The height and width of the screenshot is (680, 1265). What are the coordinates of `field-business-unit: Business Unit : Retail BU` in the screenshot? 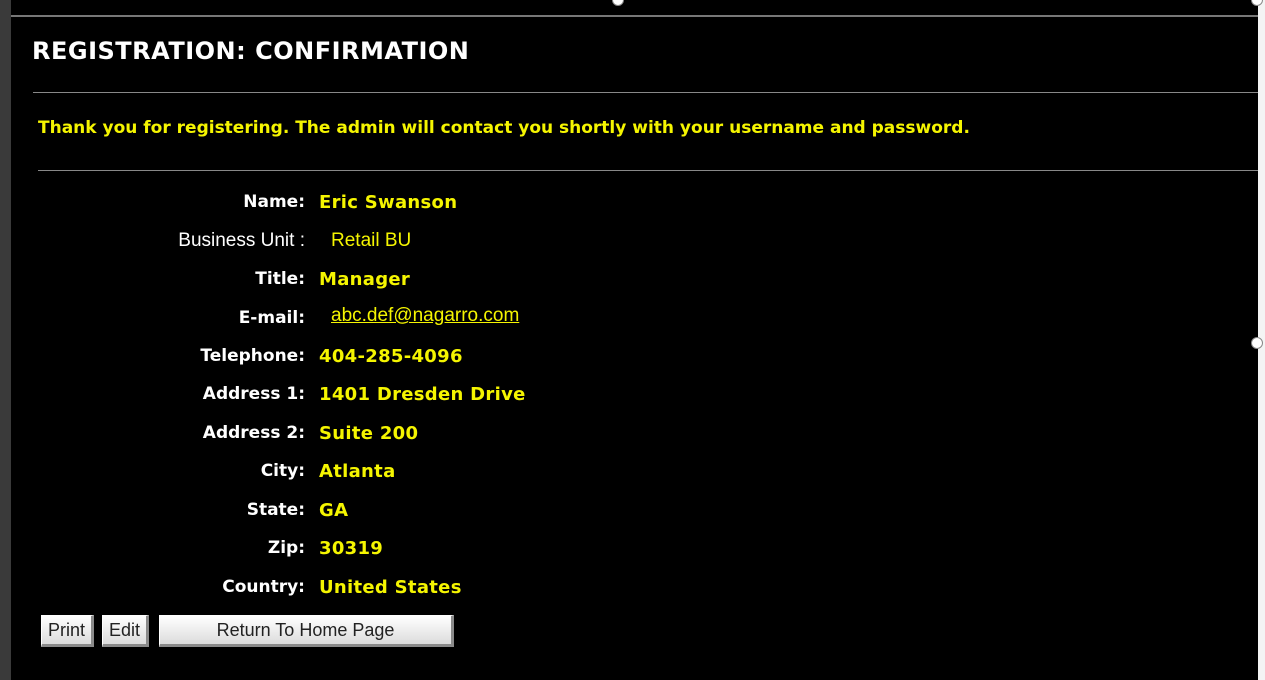 It's located at (350, 249).